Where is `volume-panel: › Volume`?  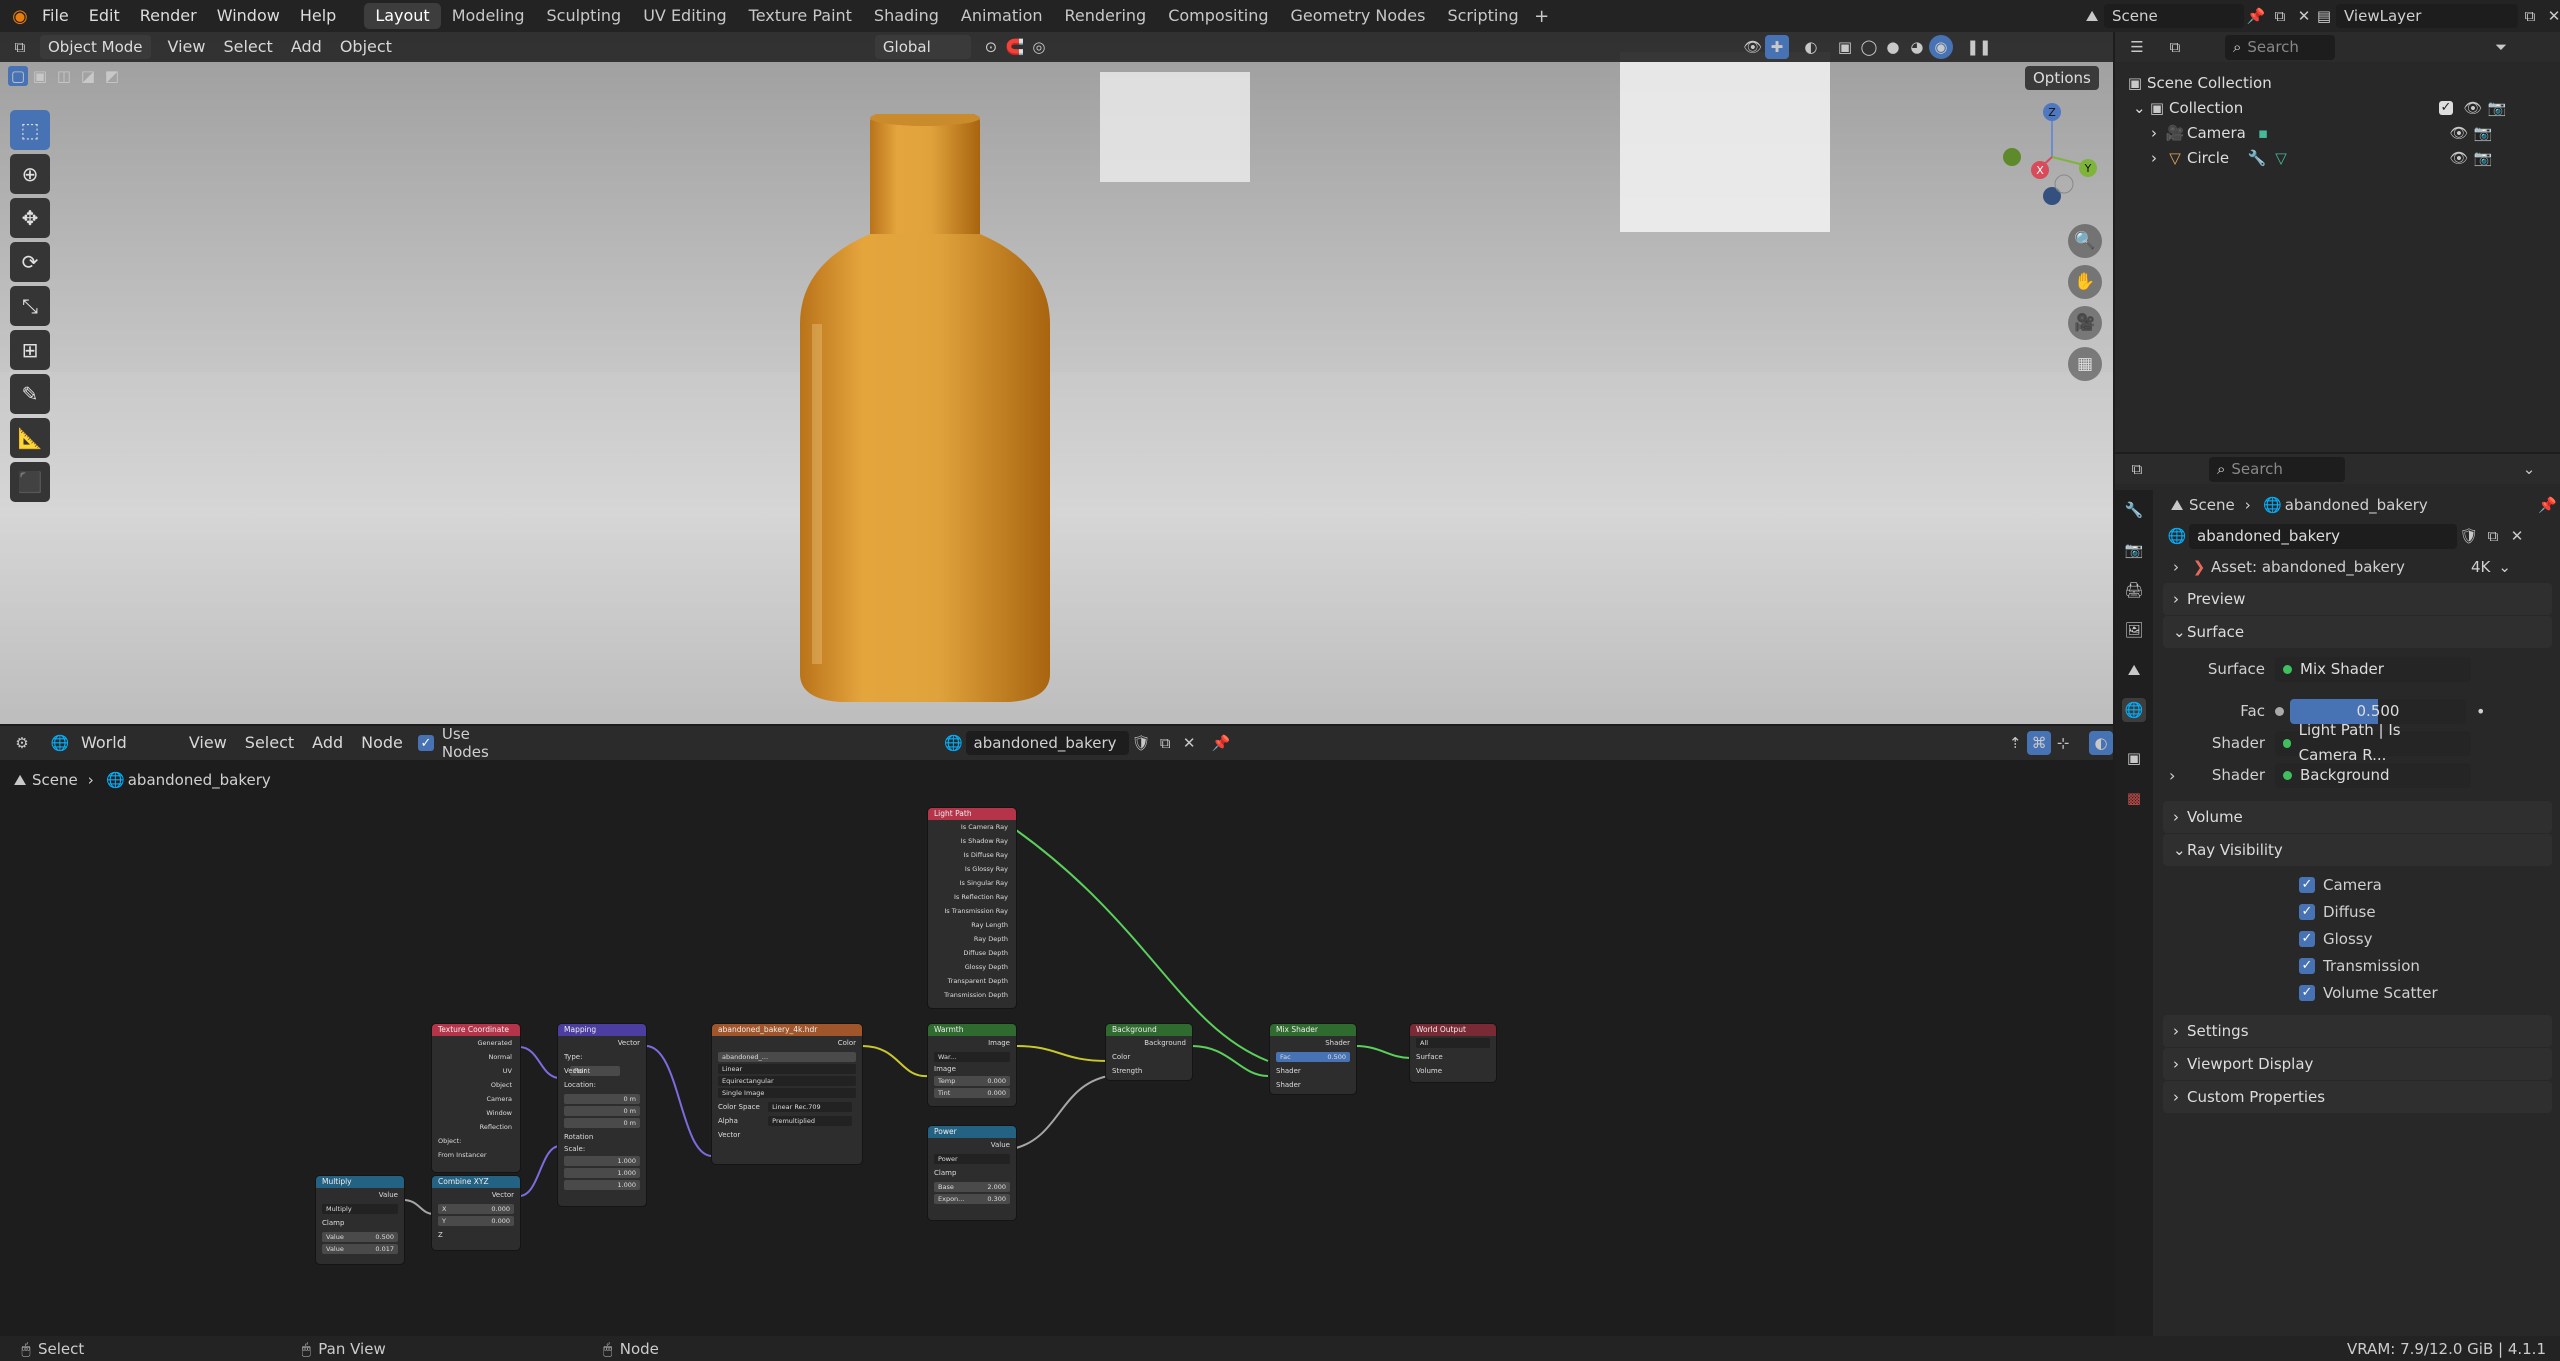
volume-panel: › Volume is located at coordinates (2357, 817).